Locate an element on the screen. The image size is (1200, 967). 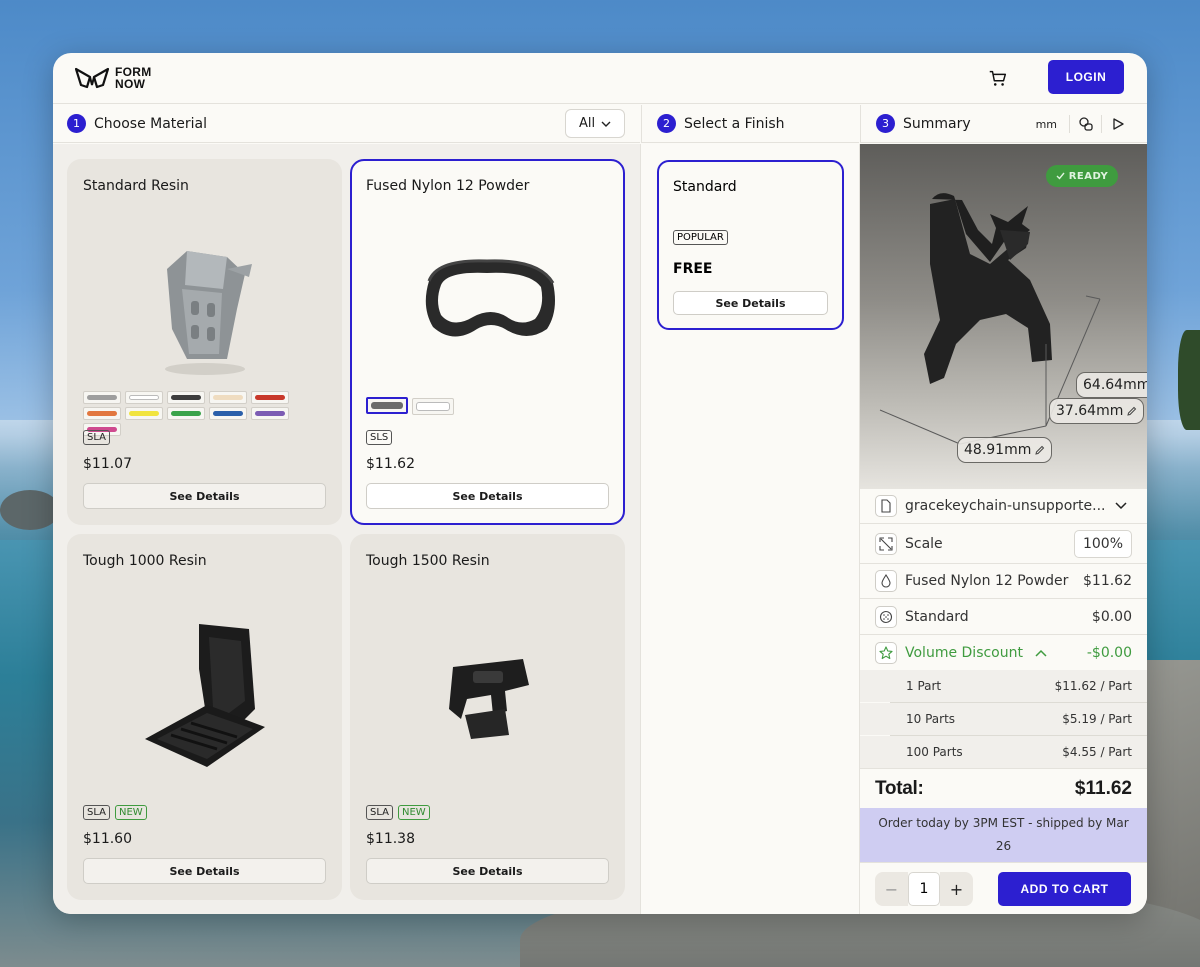
tier-price: $11.62 / Part is located at coordinates (1093, 686).